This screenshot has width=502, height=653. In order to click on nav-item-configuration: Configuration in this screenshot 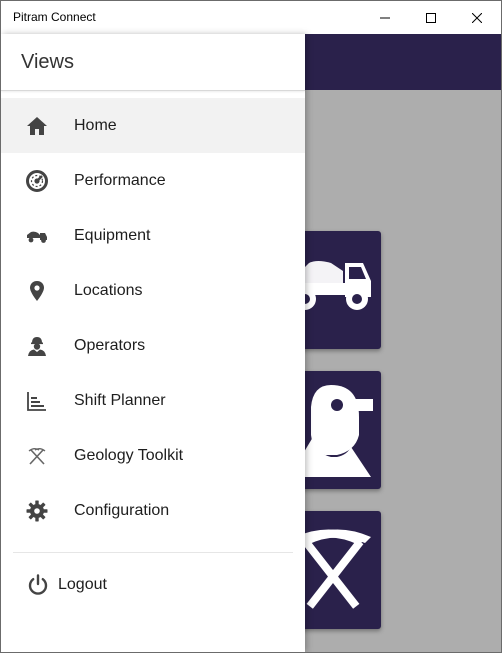, I will do `click(153, 510)`.